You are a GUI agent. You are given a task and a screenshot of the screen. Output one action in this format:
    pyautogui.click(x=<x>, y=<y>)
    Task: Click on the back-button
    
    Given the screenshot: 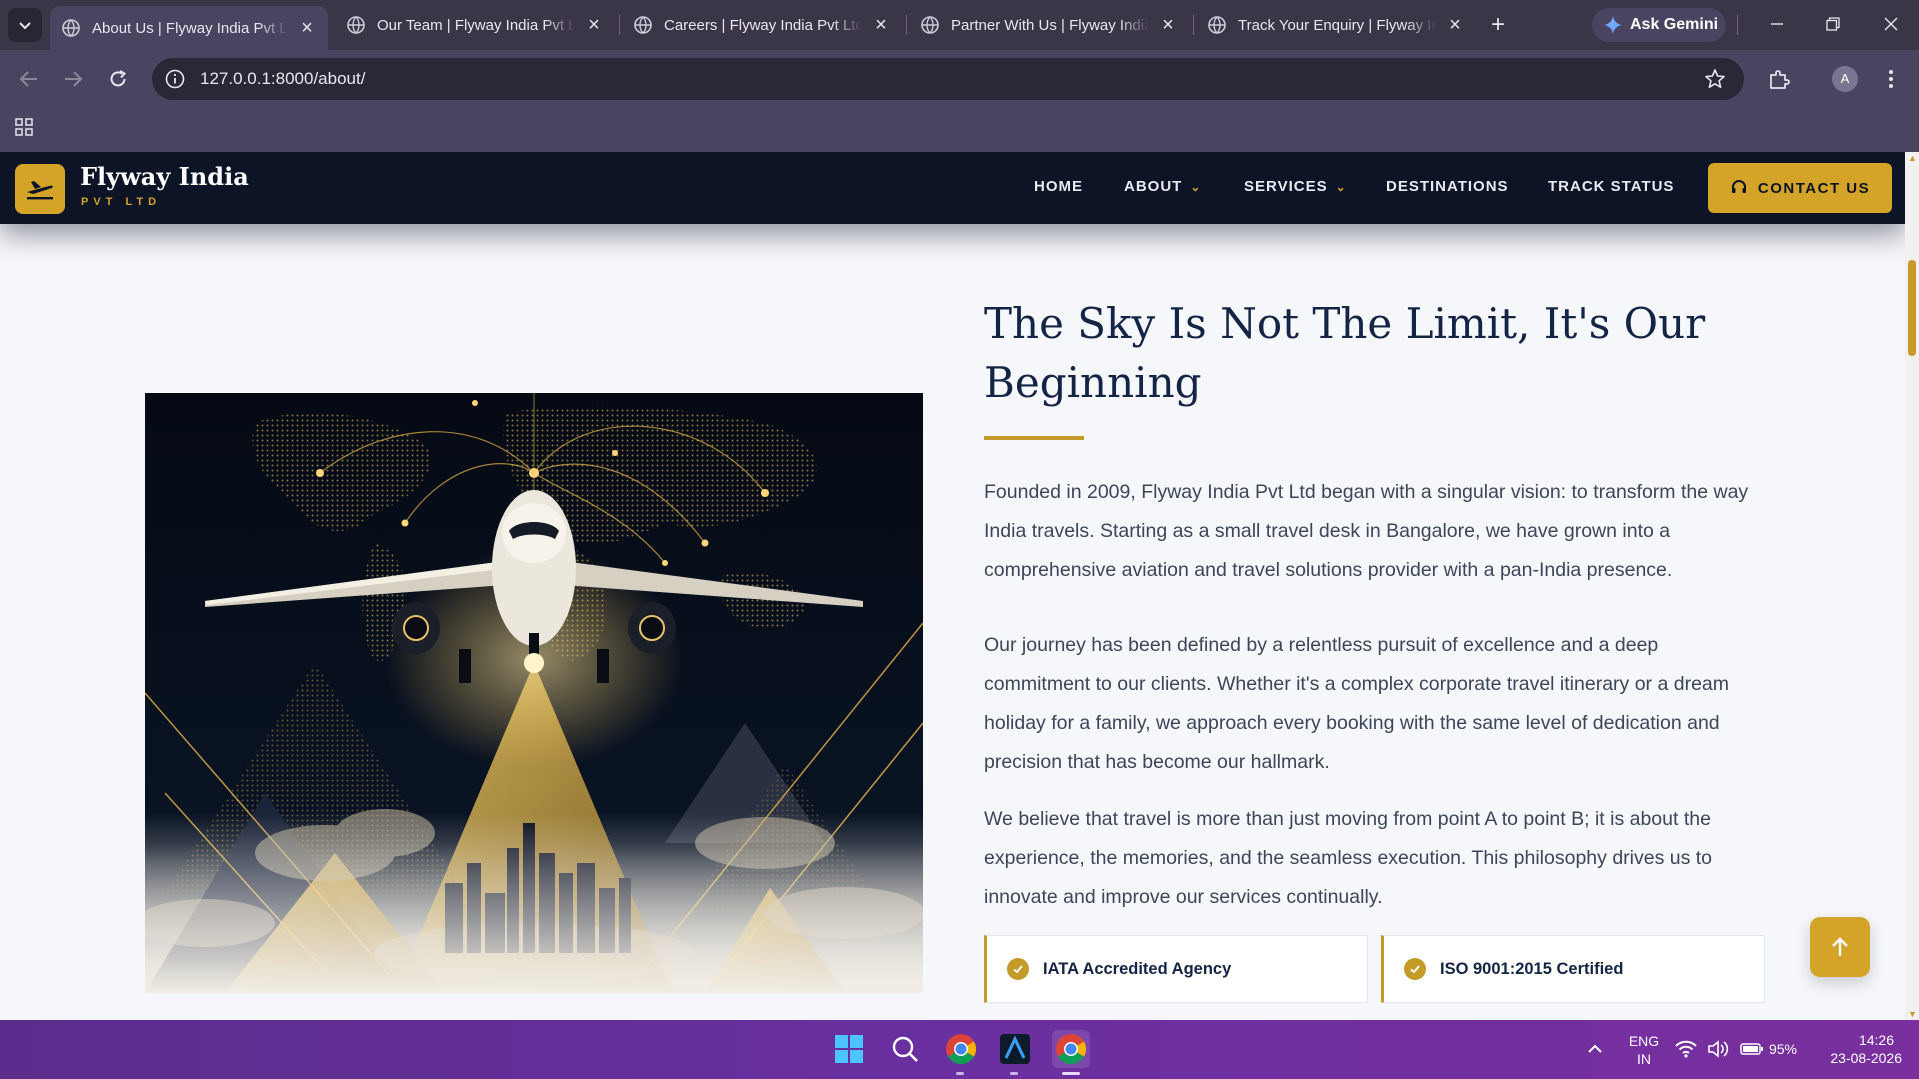 What is the action you would take?
    pyautogui.click(x=29, y=79)
    